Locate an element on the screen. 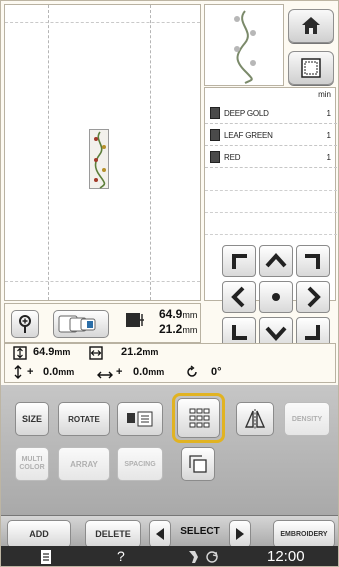 This screenshot has height=567, width=339. magnify-button is located at coordinates (25, 324).